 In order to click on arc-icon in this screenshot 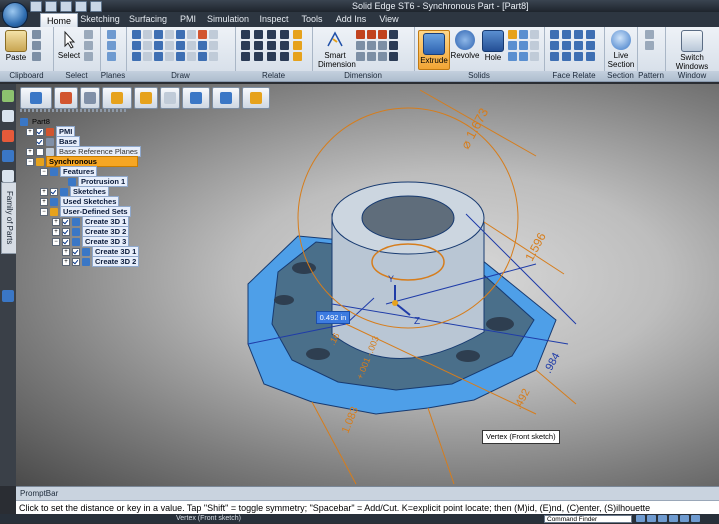, I will do `click(158, 45)`.